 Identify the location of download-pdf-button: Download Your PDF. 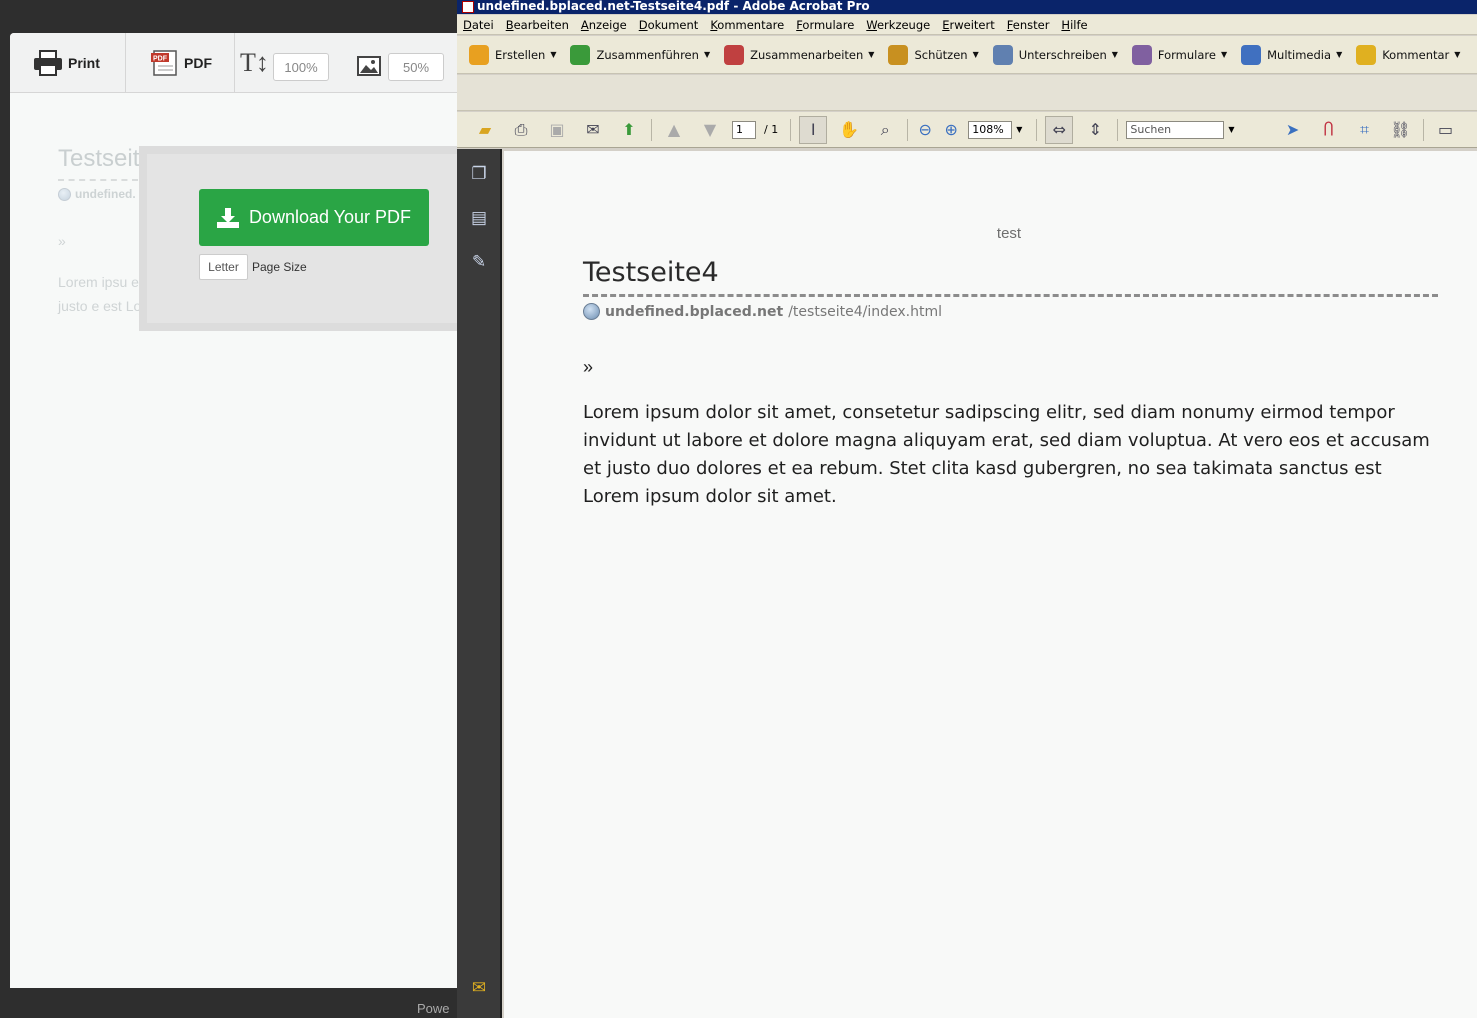
(314, 217).